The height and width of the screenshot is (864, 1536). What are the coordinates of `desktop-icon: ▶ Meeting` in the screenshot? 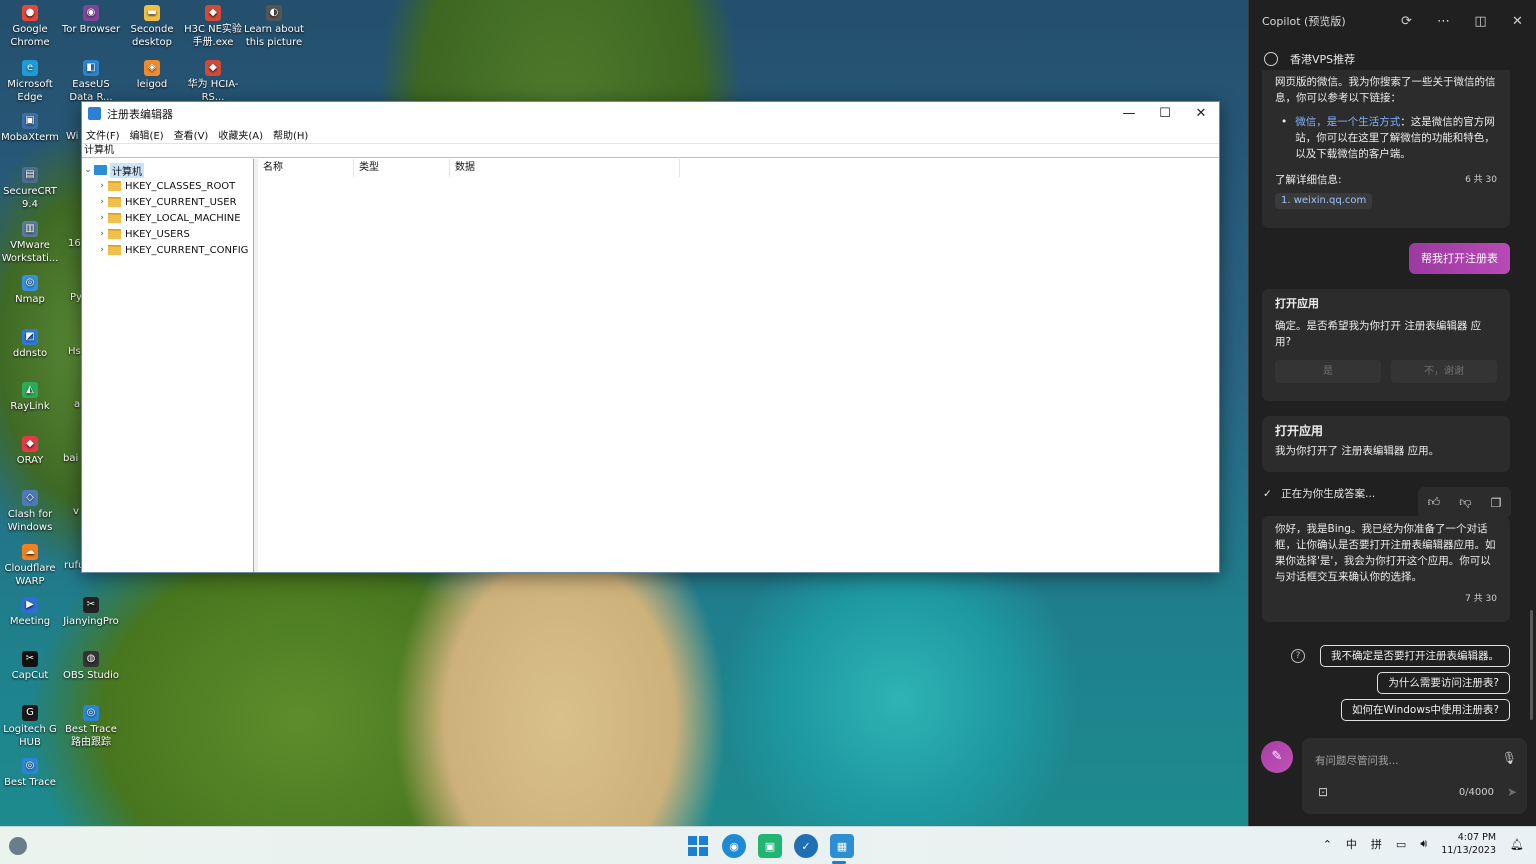 It's located at (30, 612).